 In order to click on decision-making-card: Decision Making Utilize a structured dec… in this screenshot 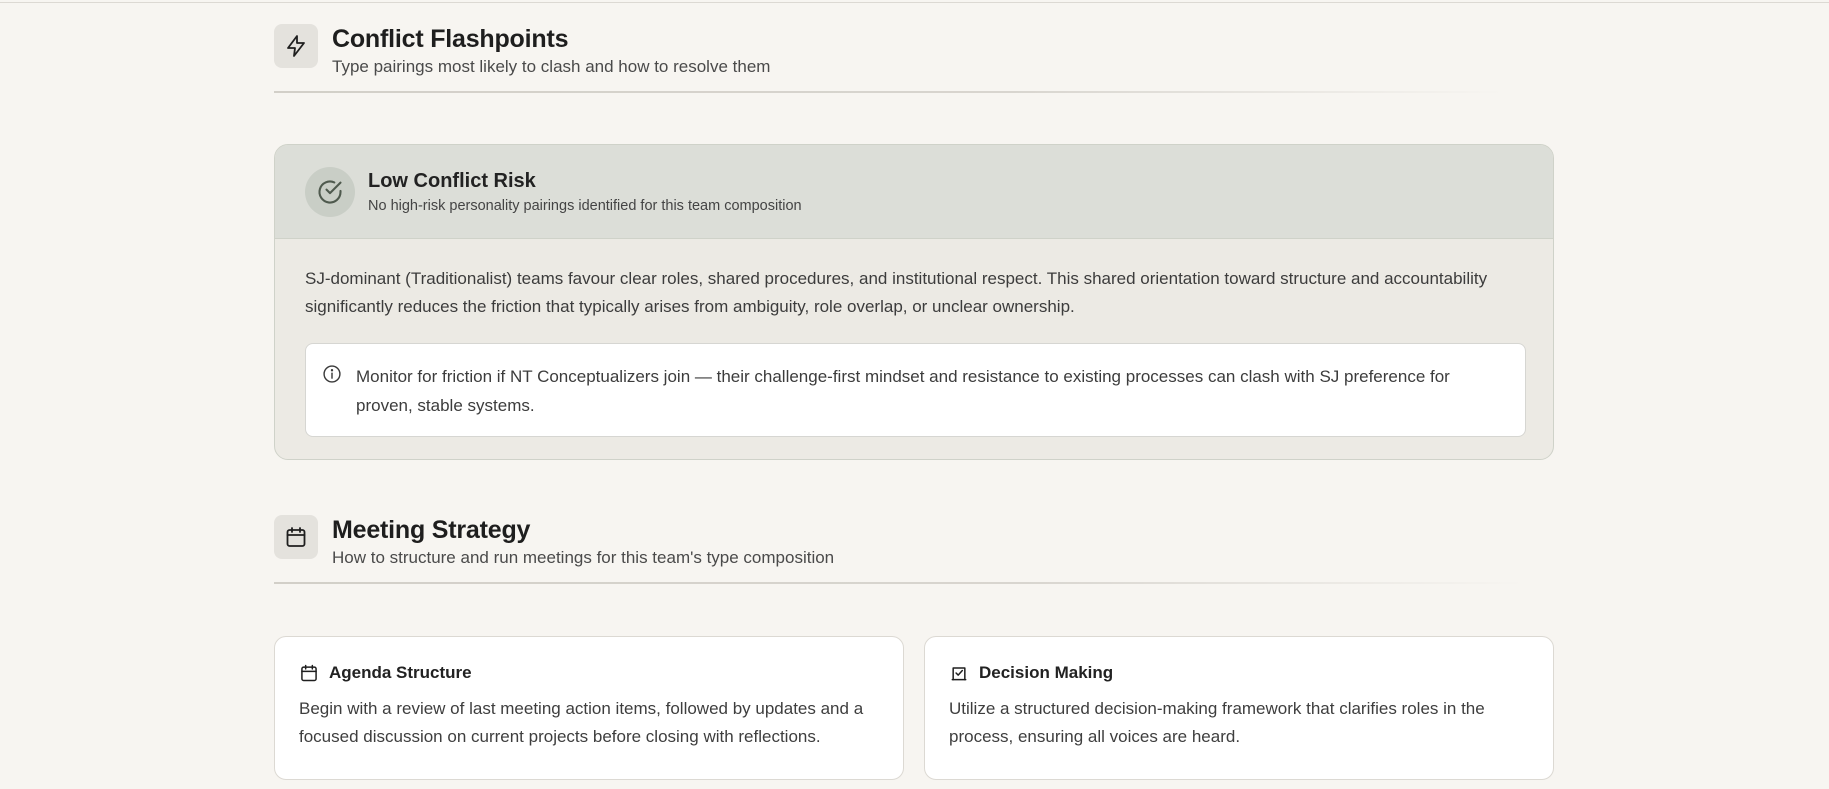, I will do `click(1239, 708)`.